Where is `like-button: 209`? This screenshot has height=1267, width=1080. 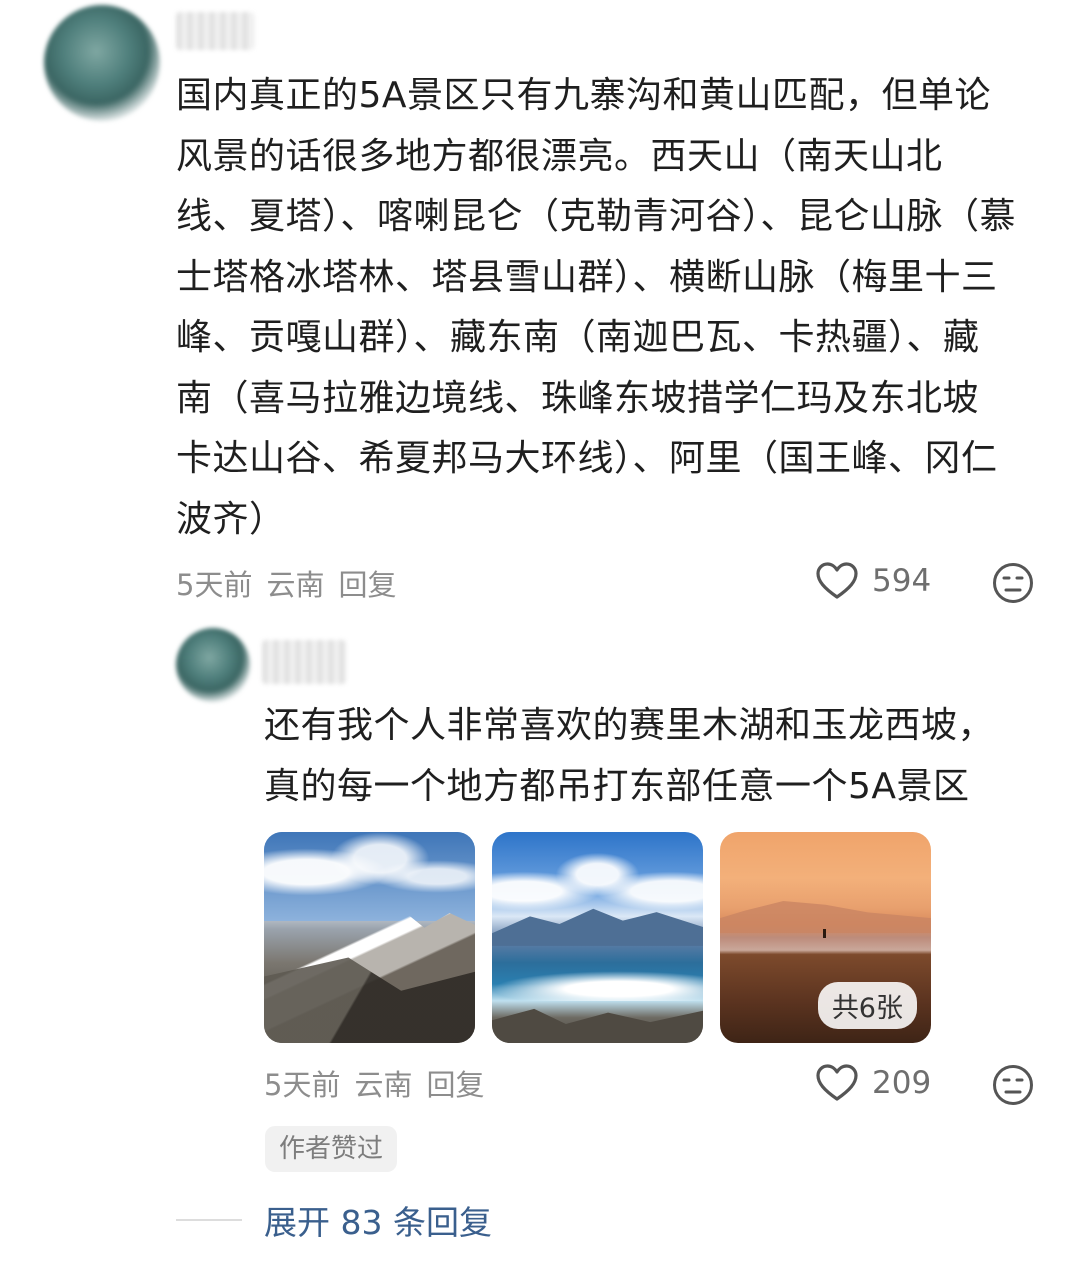 like-button: 209 is located at coordinates (873, 1083).